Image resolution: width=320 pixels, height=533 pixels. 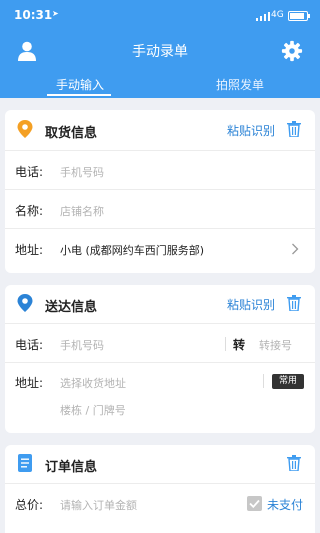 I want to click on extension-label: 转, so click(x=239, y=345).